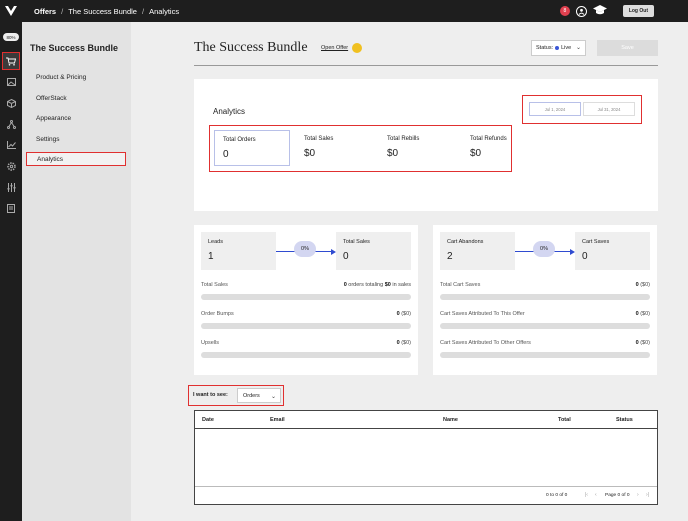 The width and height of the screenshot is (688, 521). What do you see at coordinates (586, 495) in the screenshot?
I see `first-page-icon: |‹` at bounding box center [586, 495].